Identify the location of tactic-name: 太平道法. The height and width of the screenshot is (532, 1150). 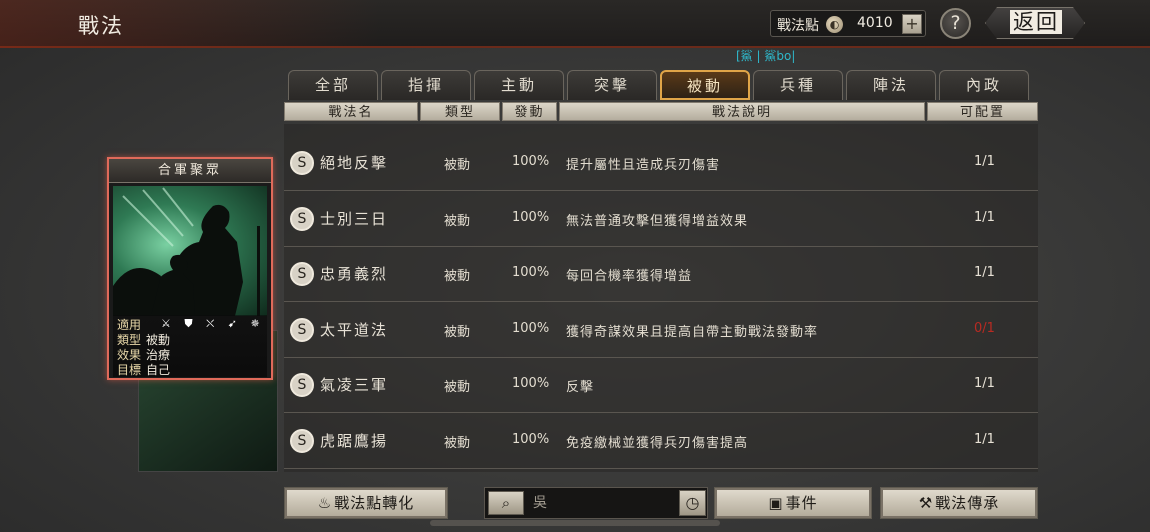
(354, 330).